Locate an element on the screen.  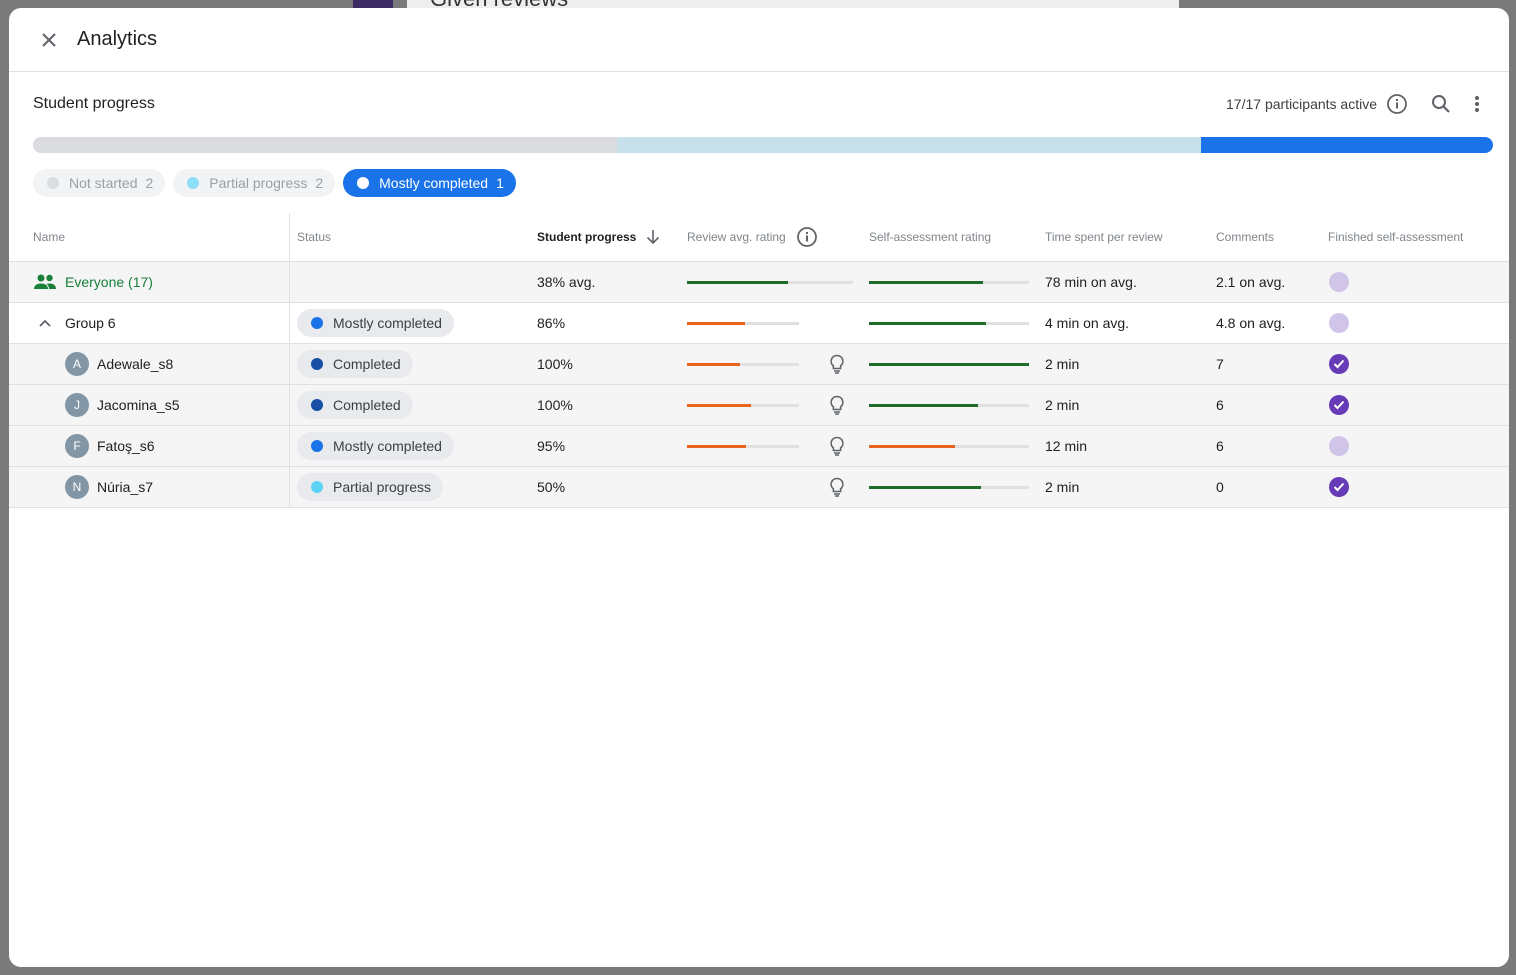
column-header-label: Review avg. rating is located at coordinates (736, 237).